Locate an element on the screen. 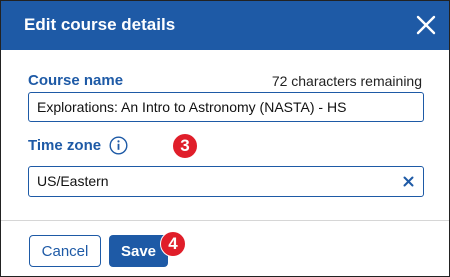  save-button: Save is located at coordinates (138, 251).